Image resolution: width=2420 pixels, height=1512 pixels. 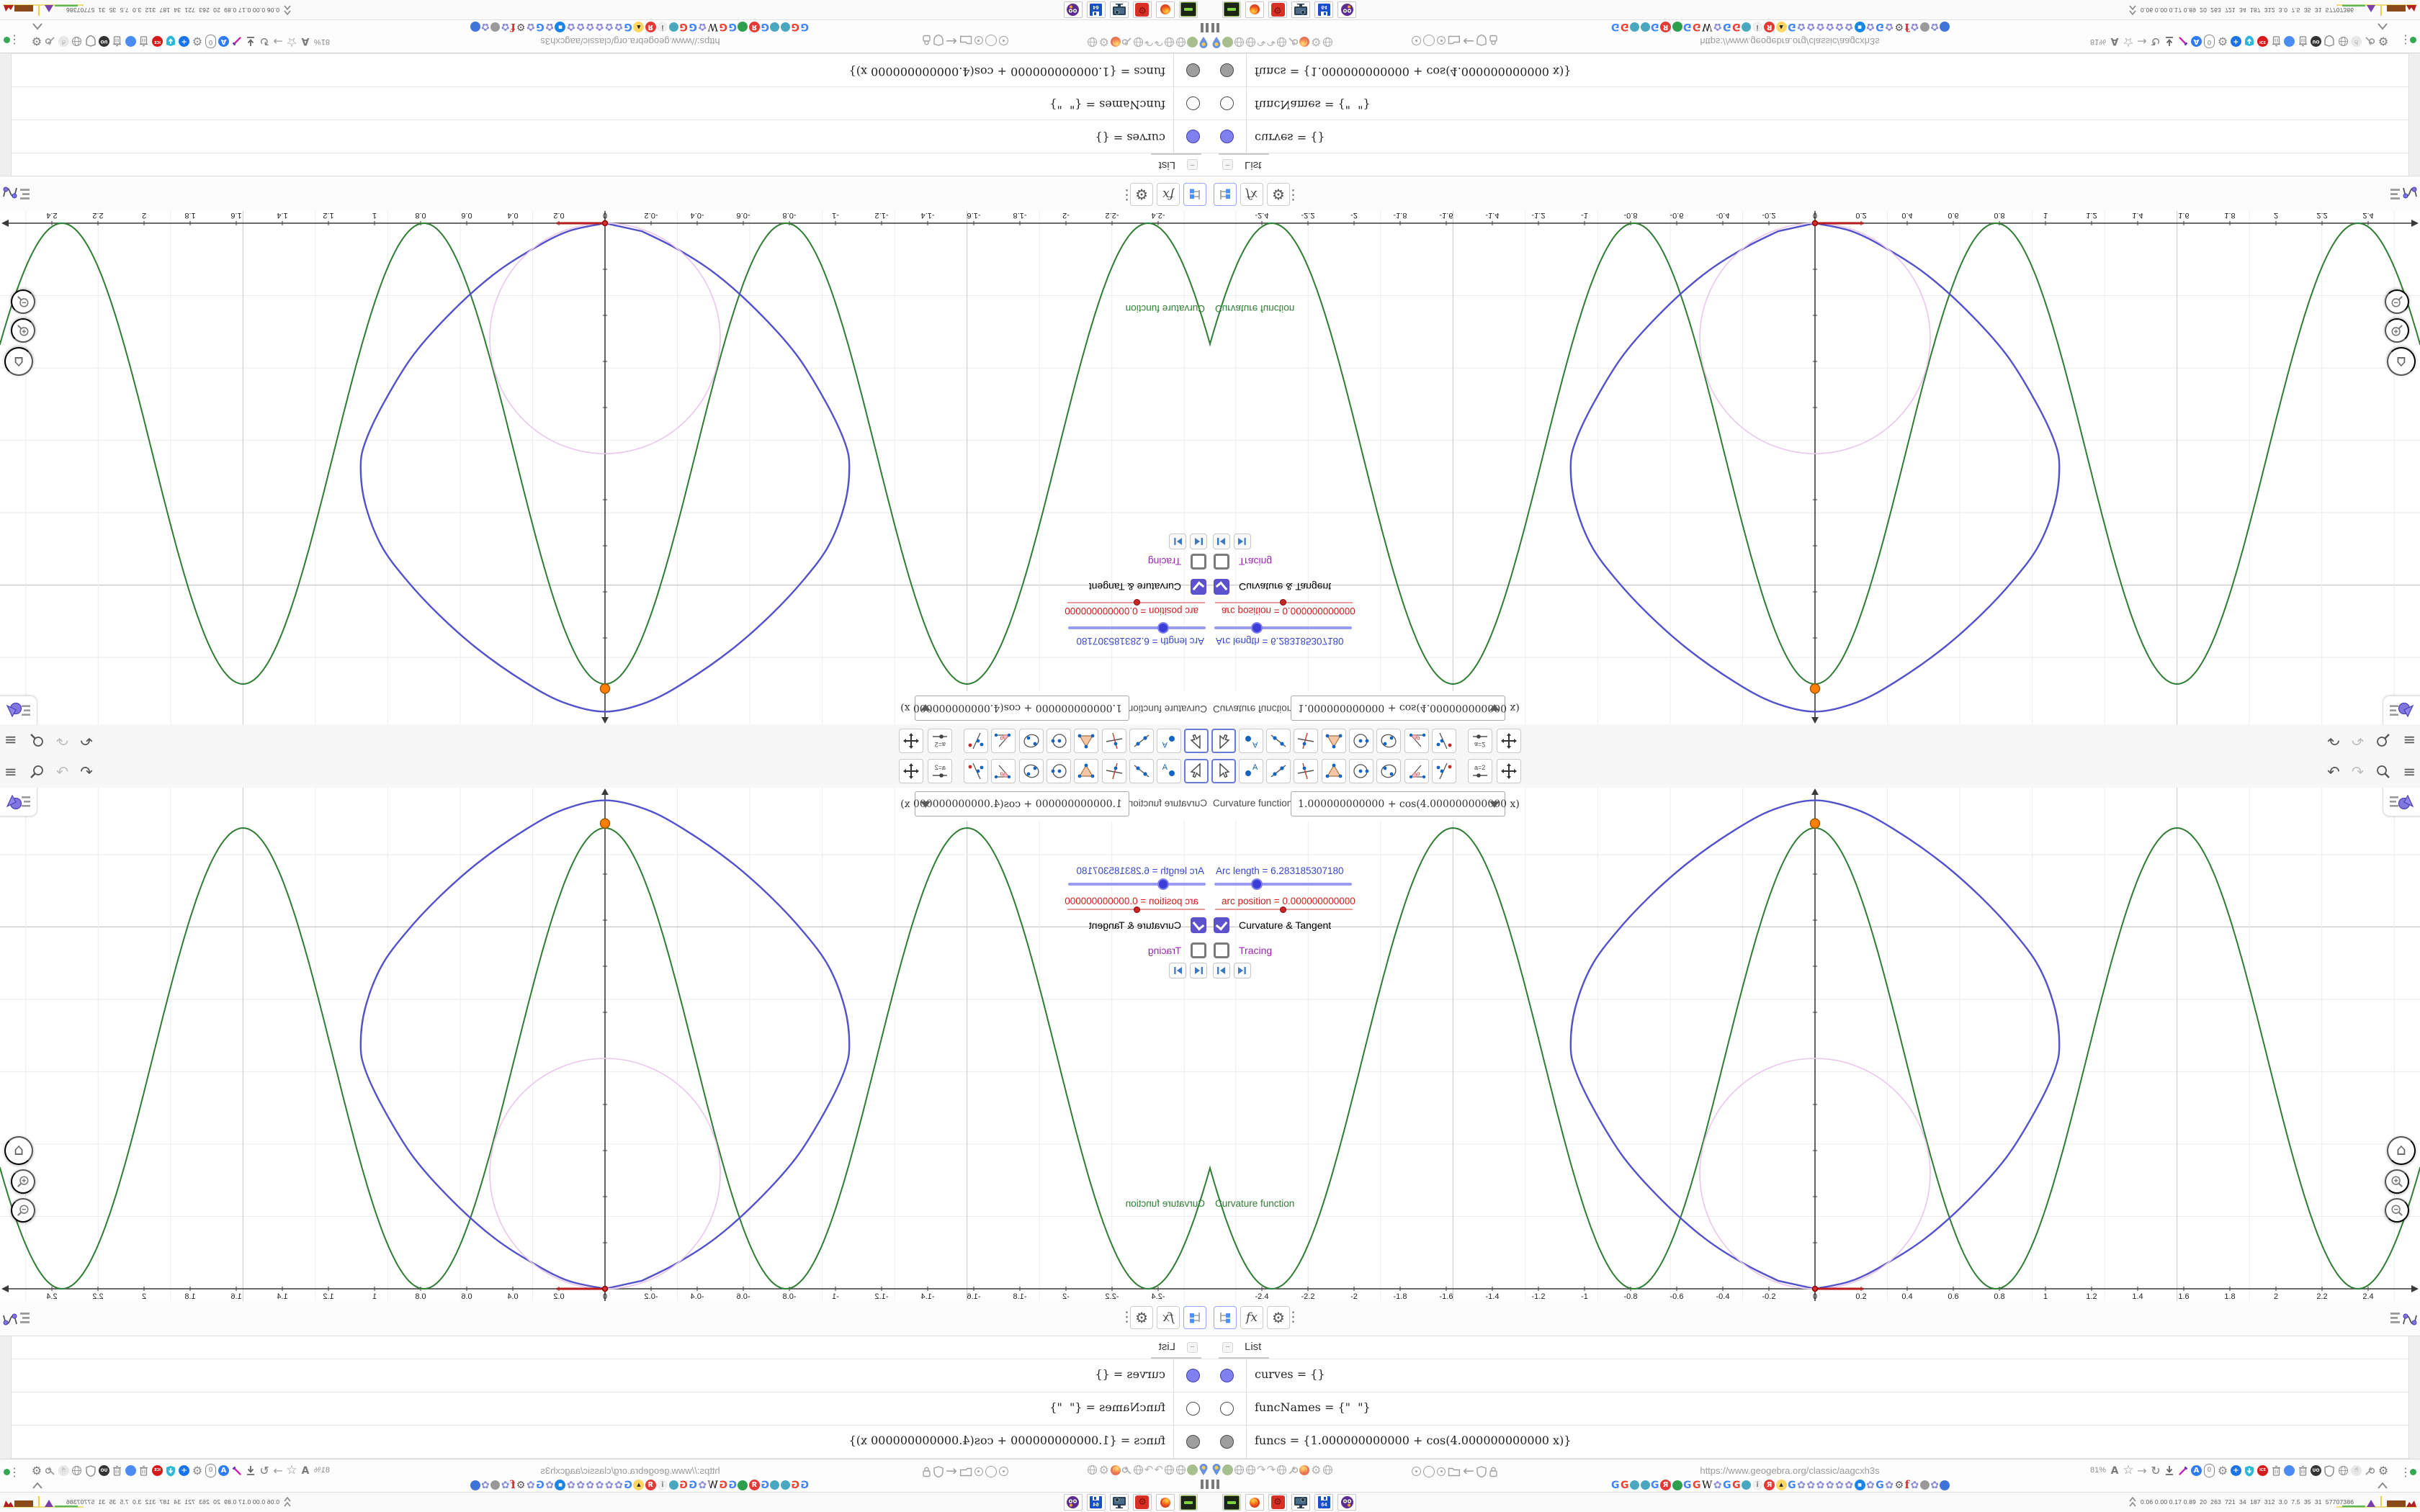 I want to click on uo-badge-icon: UO, so click(x=104, y=41).